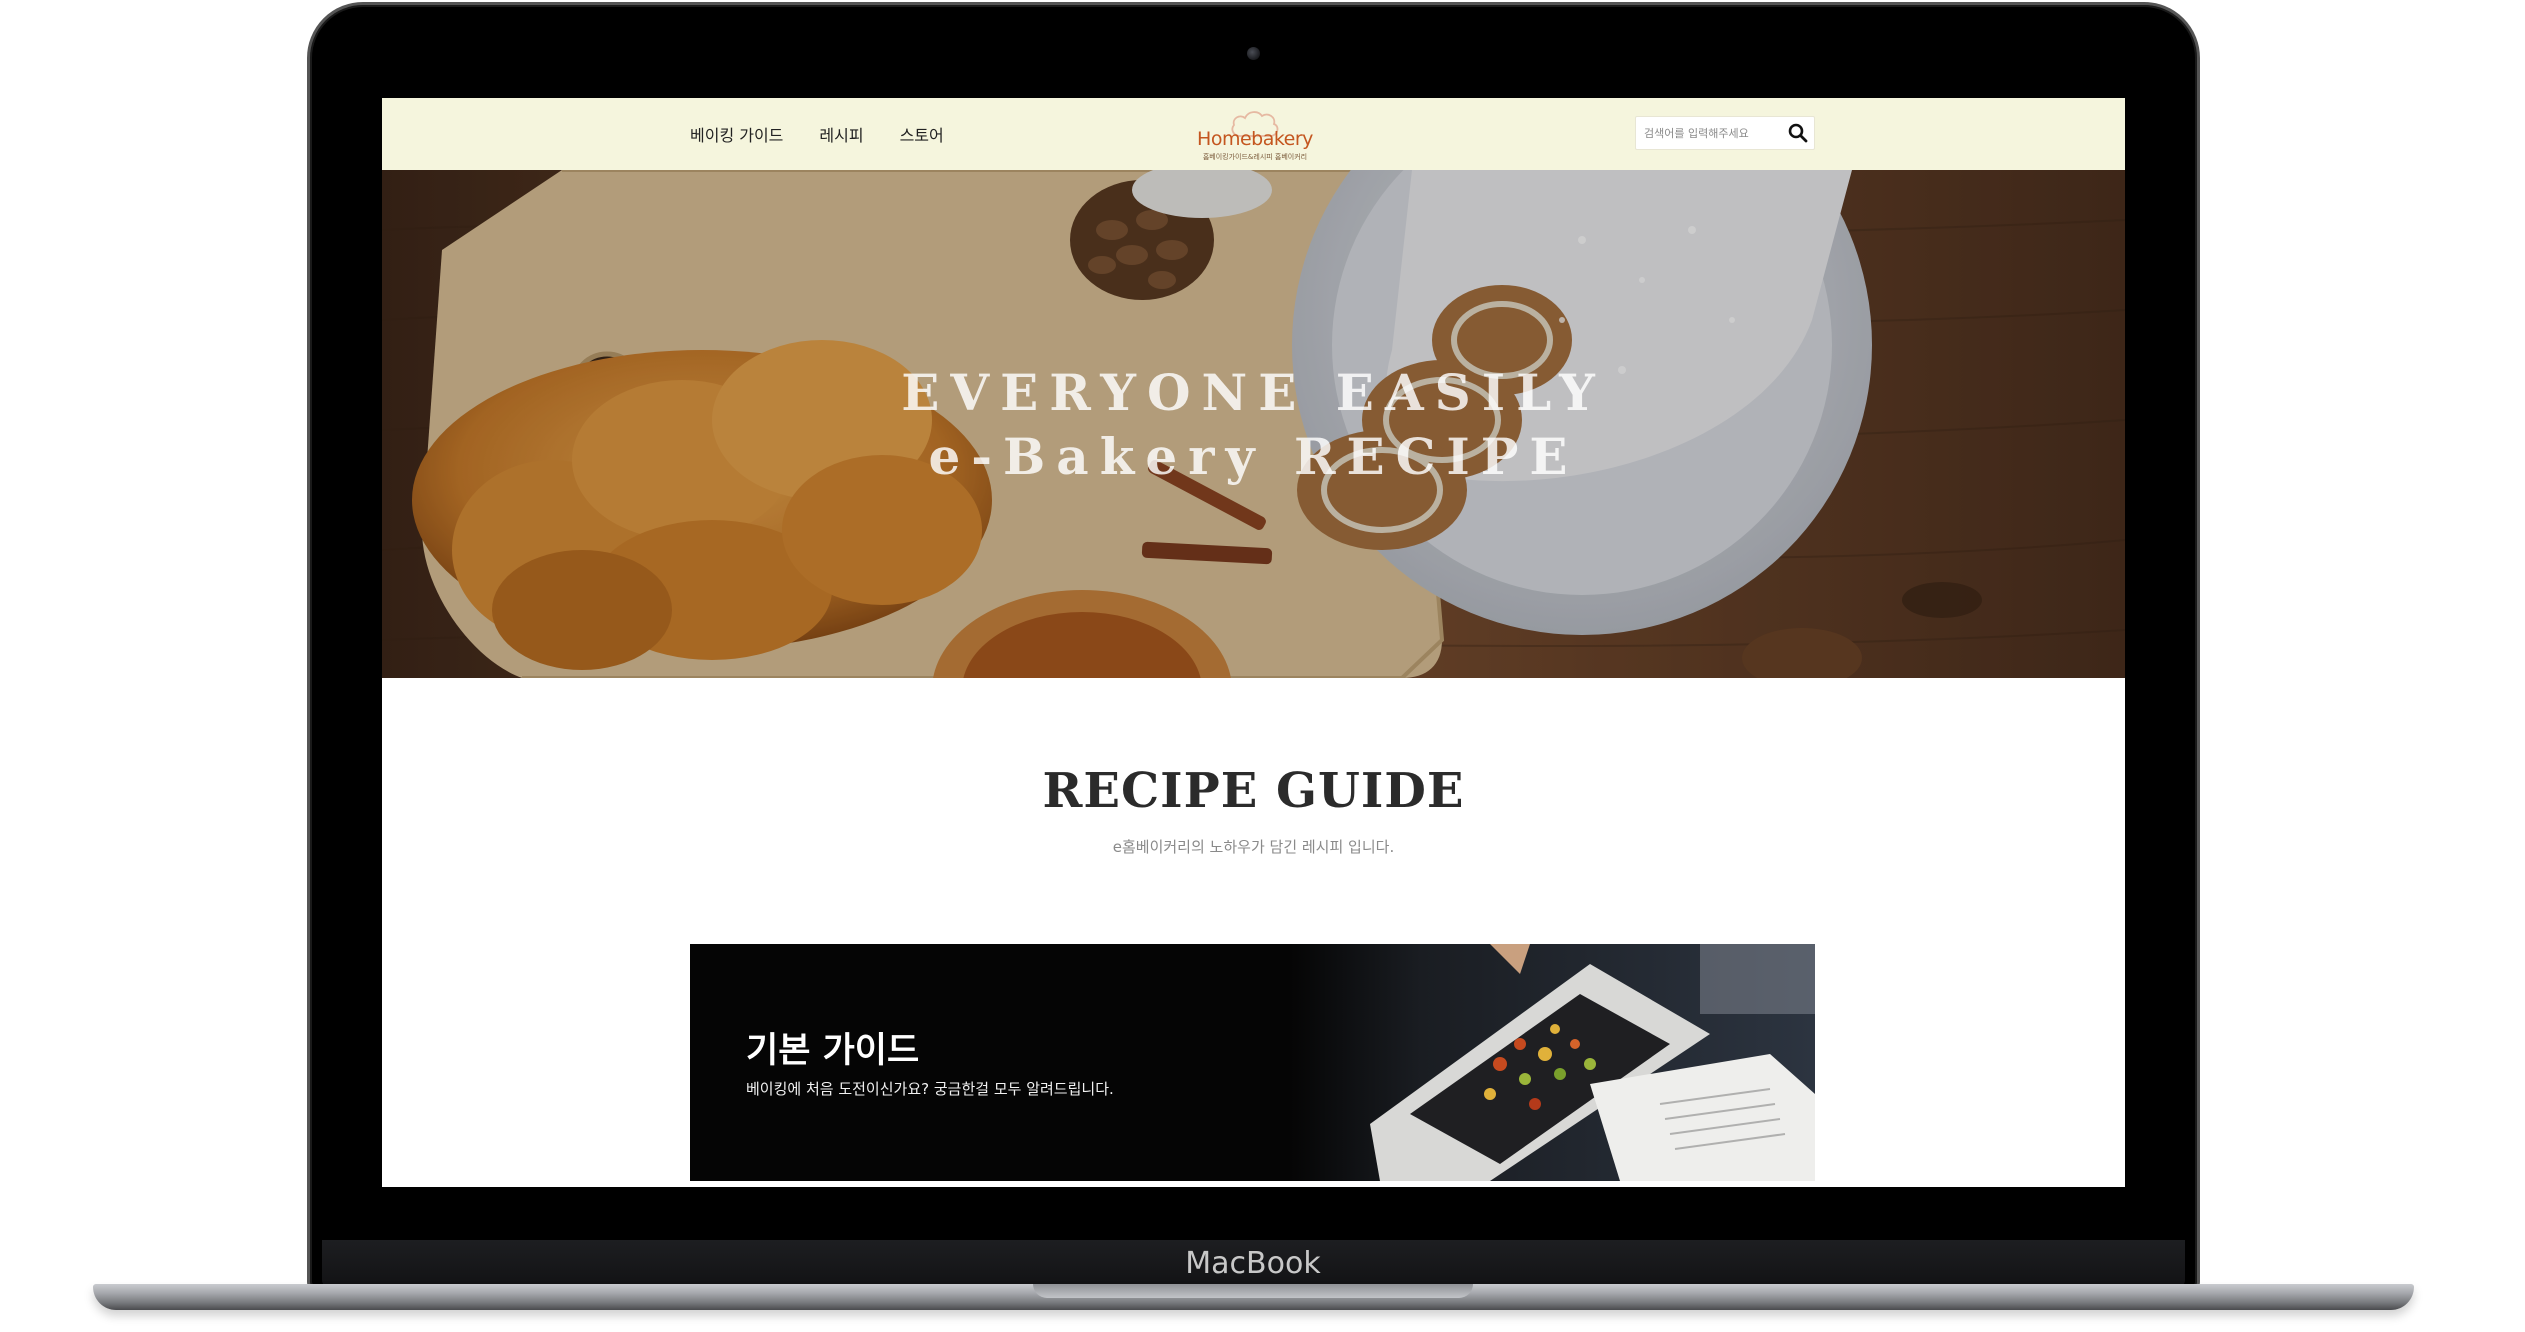 The width and height of the screenshot is (2525, 1332). I want to click on section-subtitle: e홈베이커리의 노하우가 담긴 레시피 입니다., so click(1253, 847).